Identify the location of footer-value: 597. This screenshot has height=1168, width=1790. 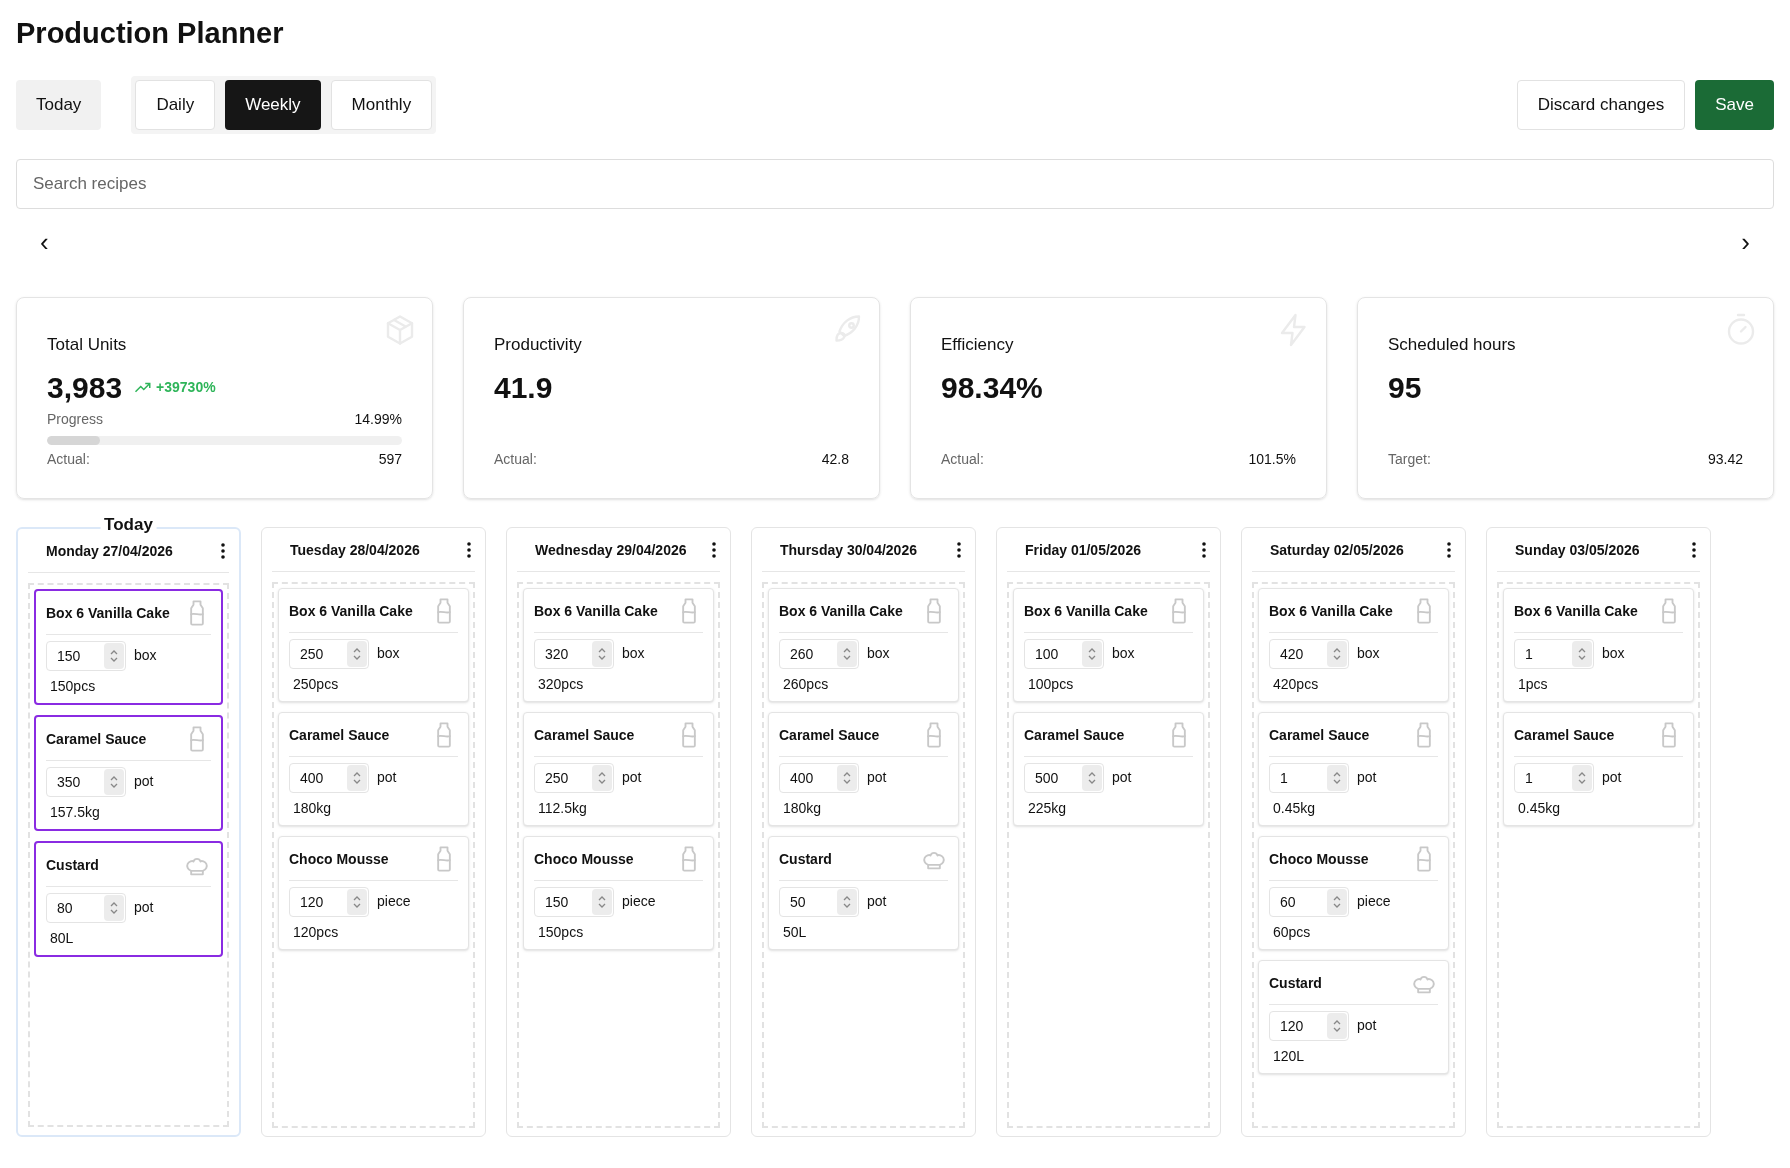
(390, 459).